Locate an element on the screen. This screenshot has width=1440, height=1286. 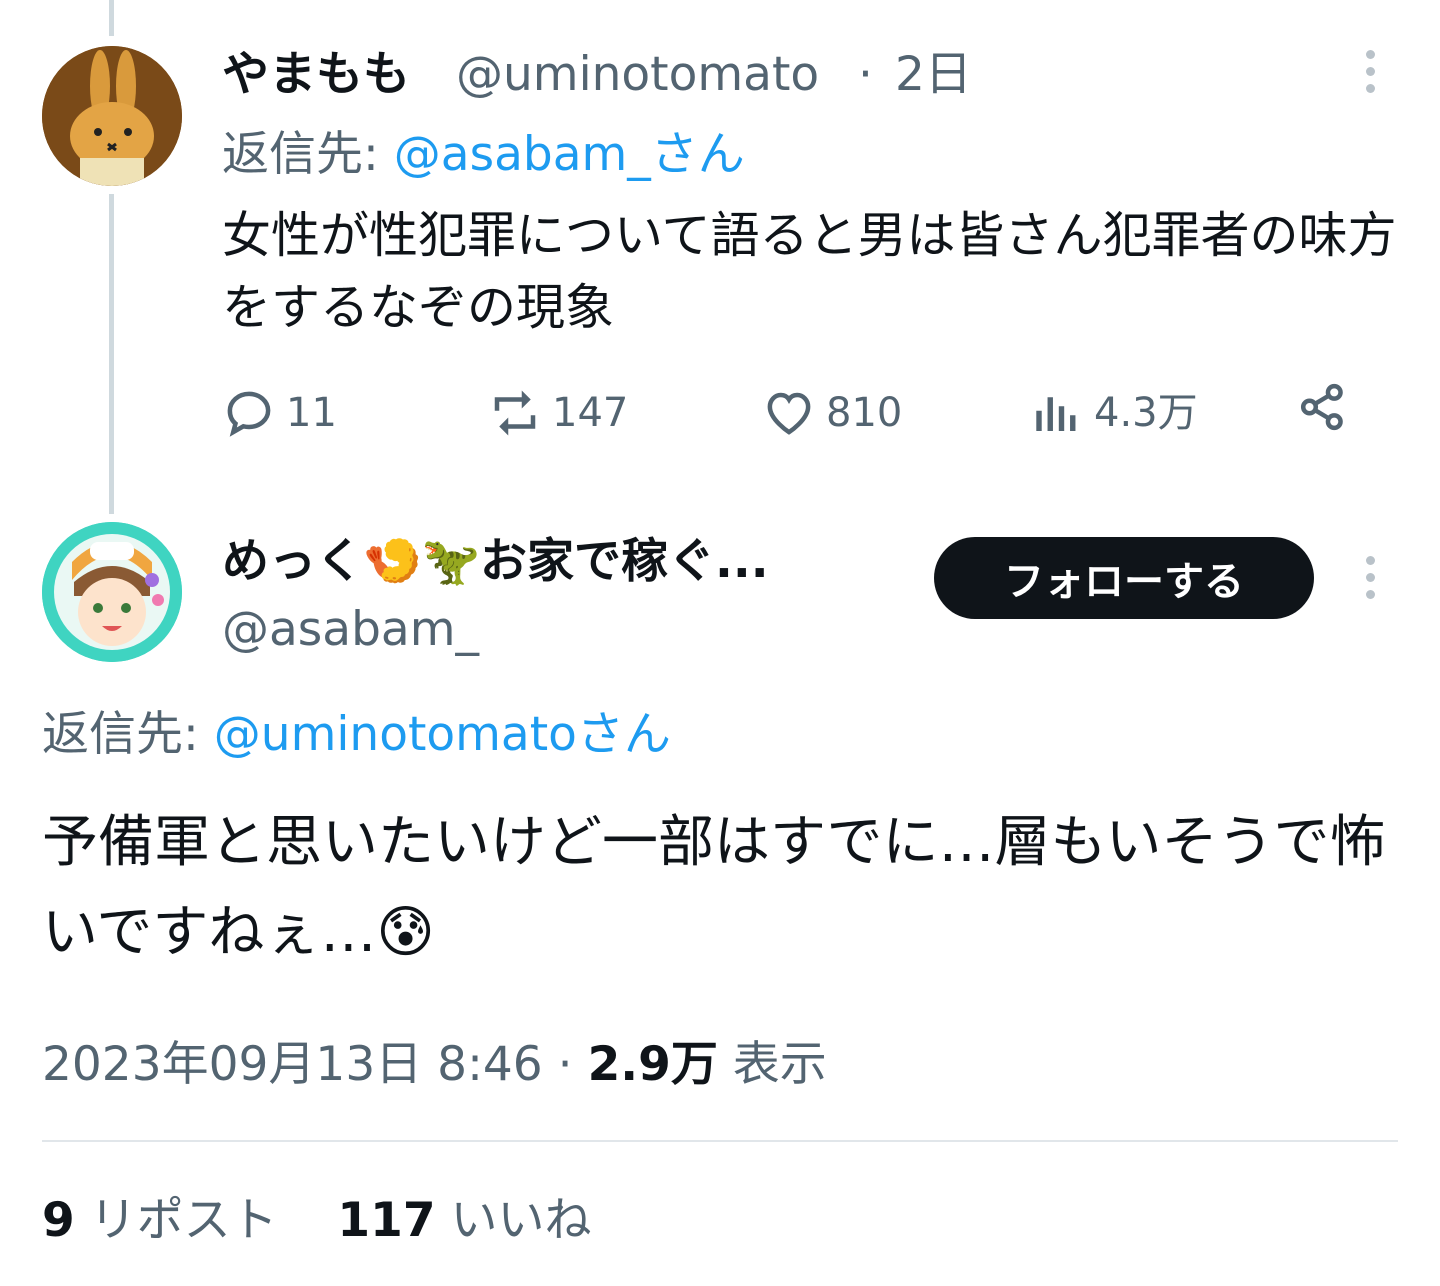
share-button is located at coordinates (1323, 407).